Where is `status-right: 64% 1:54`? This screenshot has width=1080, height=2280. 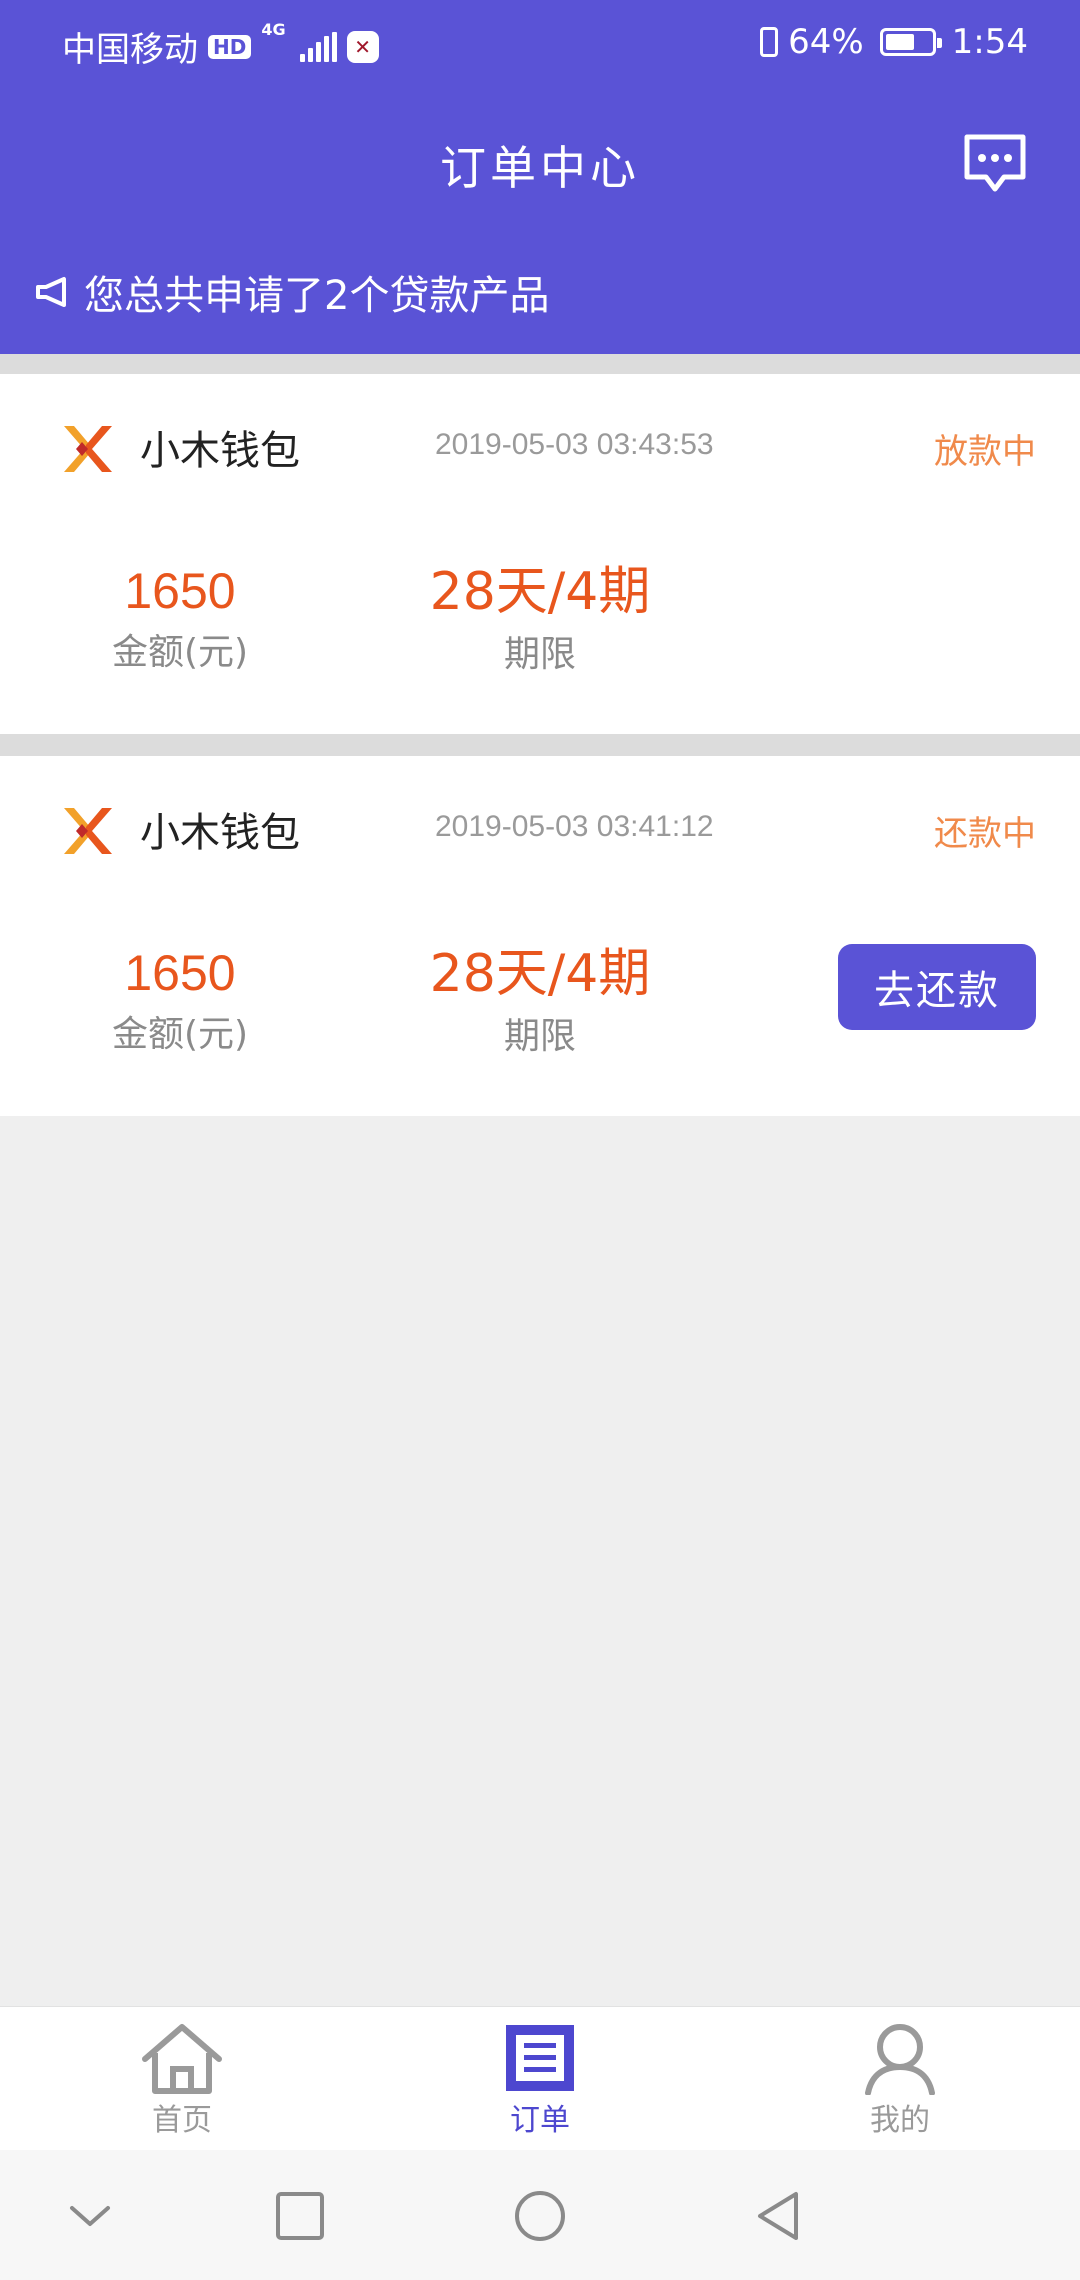
status-right: 64% 1:54 is located at coordinates (894, 42).